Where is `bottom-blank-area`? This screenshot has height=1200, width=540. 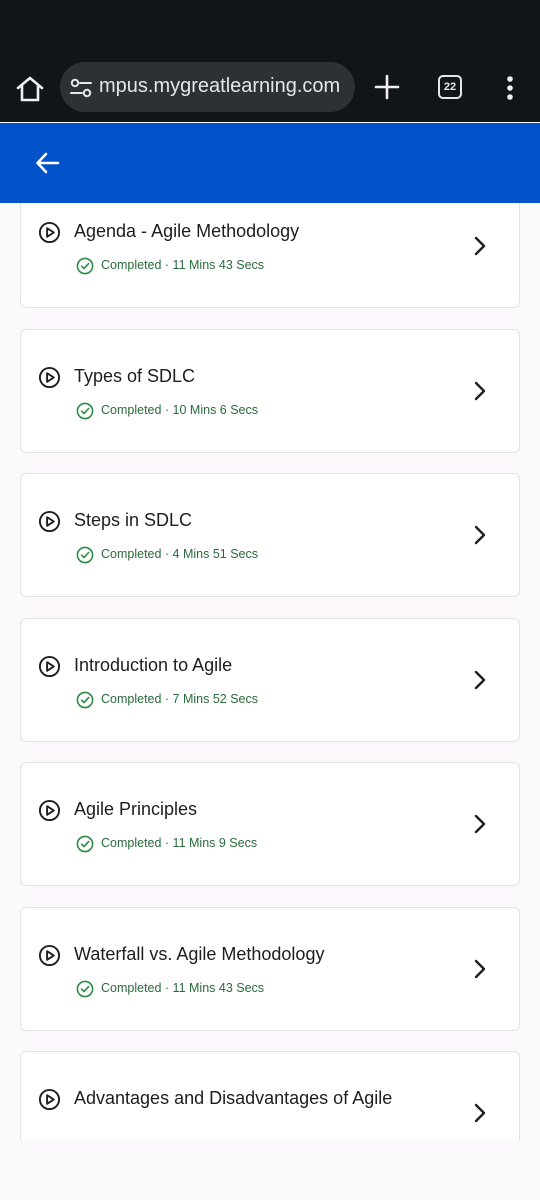
bottom-blank-area is located at coordinates (270, 1170).